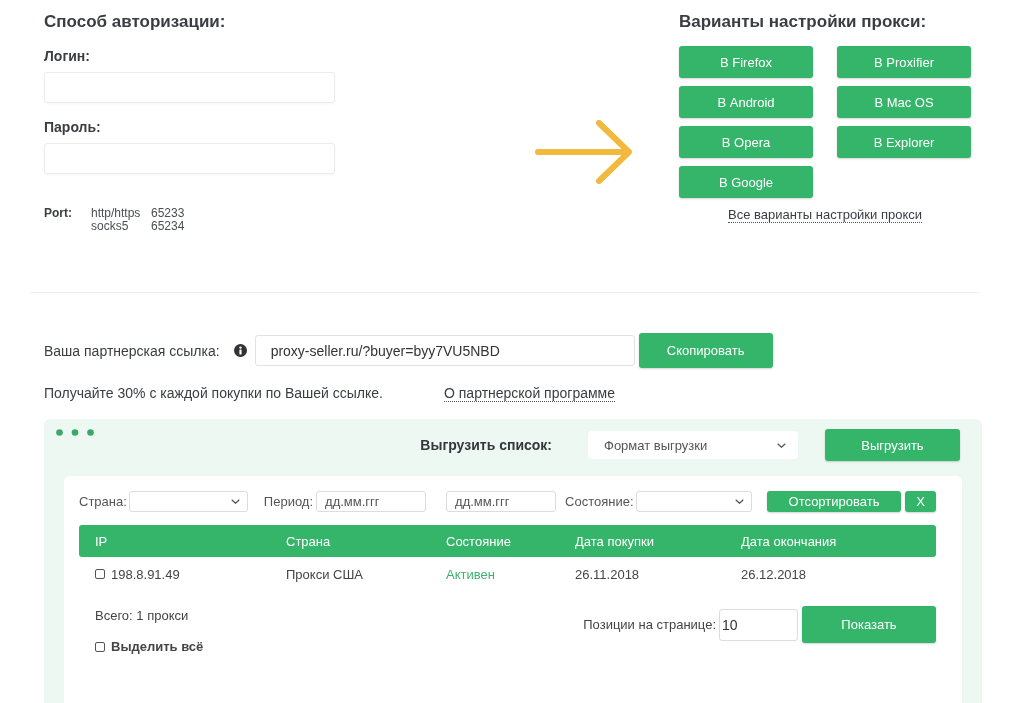 The width and height of the screenshot is (1024, 703). Describe the element at coordinates (325, 574) in the screenshot. I see `table-cell-text: Прокси США` at that location.